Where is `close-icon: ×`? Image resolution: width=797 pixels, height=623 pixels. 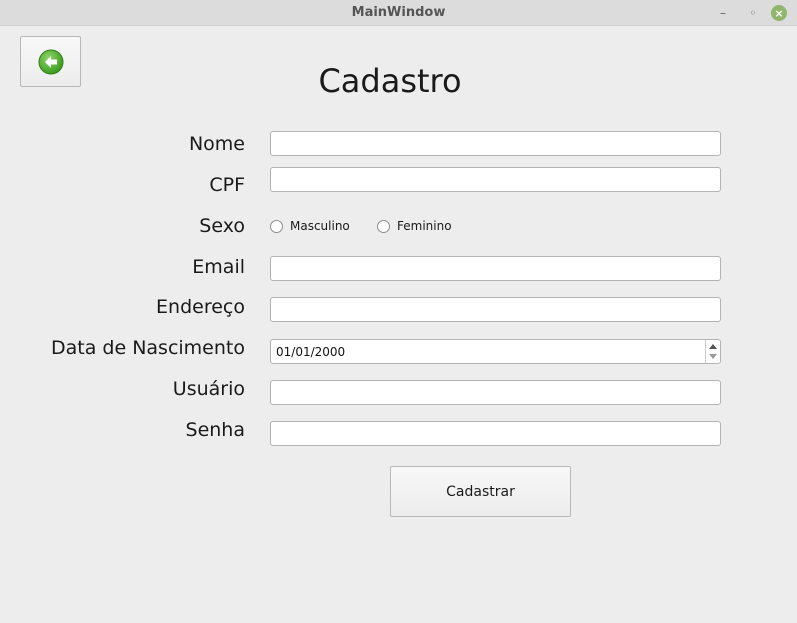 close-icon: × is located at coordinates (779, 13).